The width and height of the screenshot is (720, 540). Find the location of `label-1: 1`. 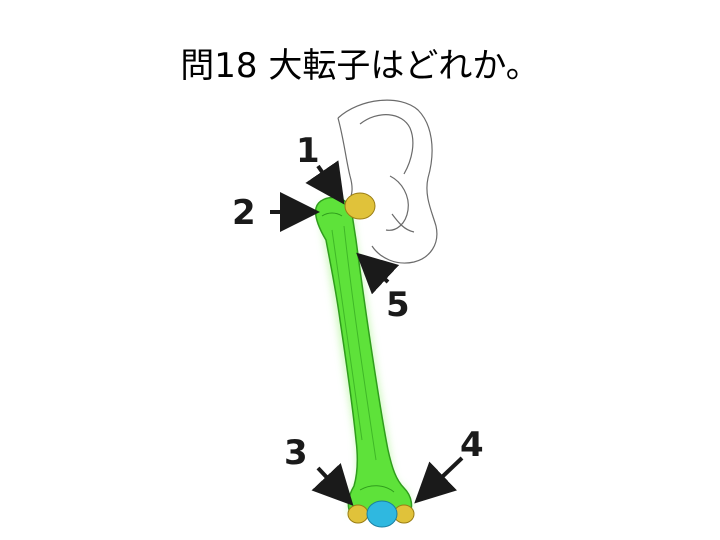

label-1: 1 is located at coordinates (308, 151).